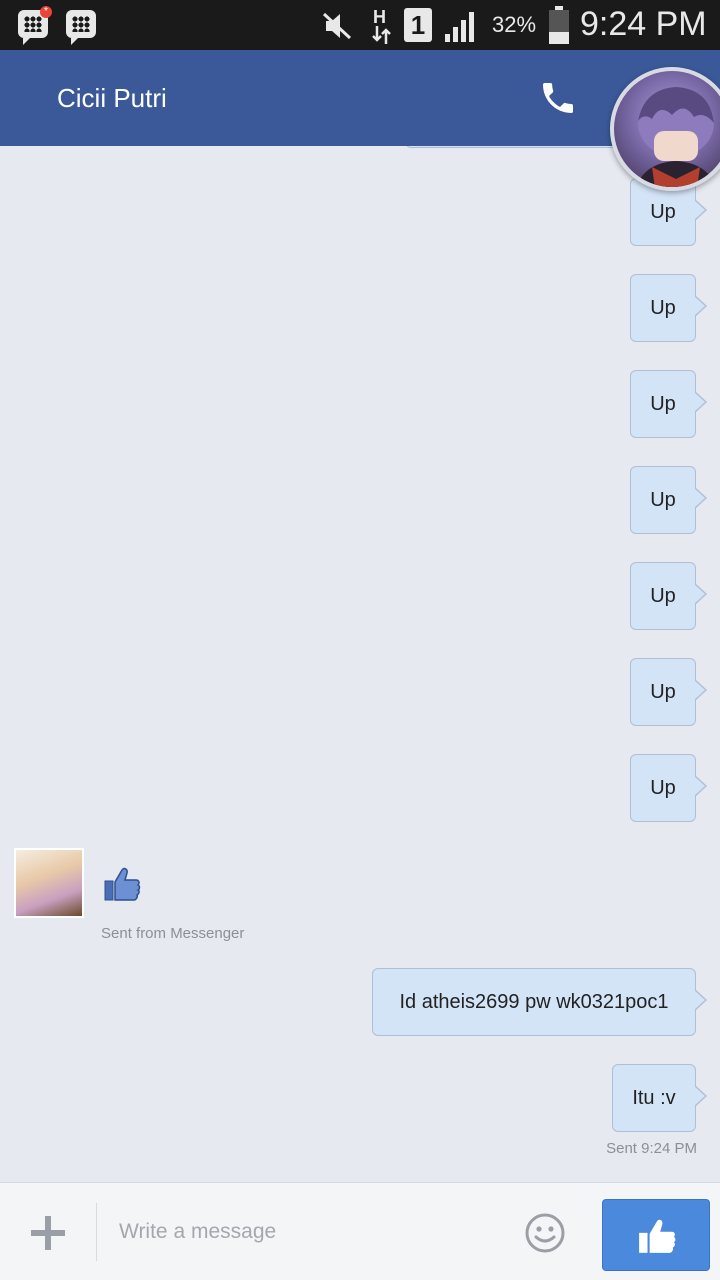 The width and height of the screenshot is (720, 1280). Describe the element at coordinates (534, 1002) in the screenshot. I see `message-text: Id atheis2699 pw wk0321poc1` at that location.